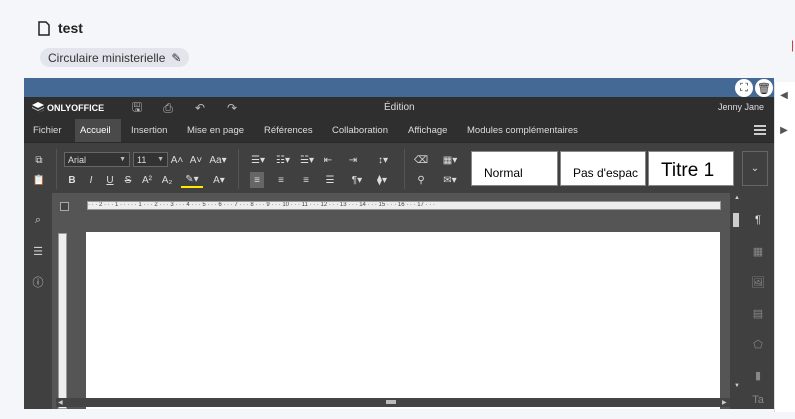  What do you see at coordinates (39, 180) in the screenshot?
I see `paste-icon: 📋` at bounding box center [39, 180].